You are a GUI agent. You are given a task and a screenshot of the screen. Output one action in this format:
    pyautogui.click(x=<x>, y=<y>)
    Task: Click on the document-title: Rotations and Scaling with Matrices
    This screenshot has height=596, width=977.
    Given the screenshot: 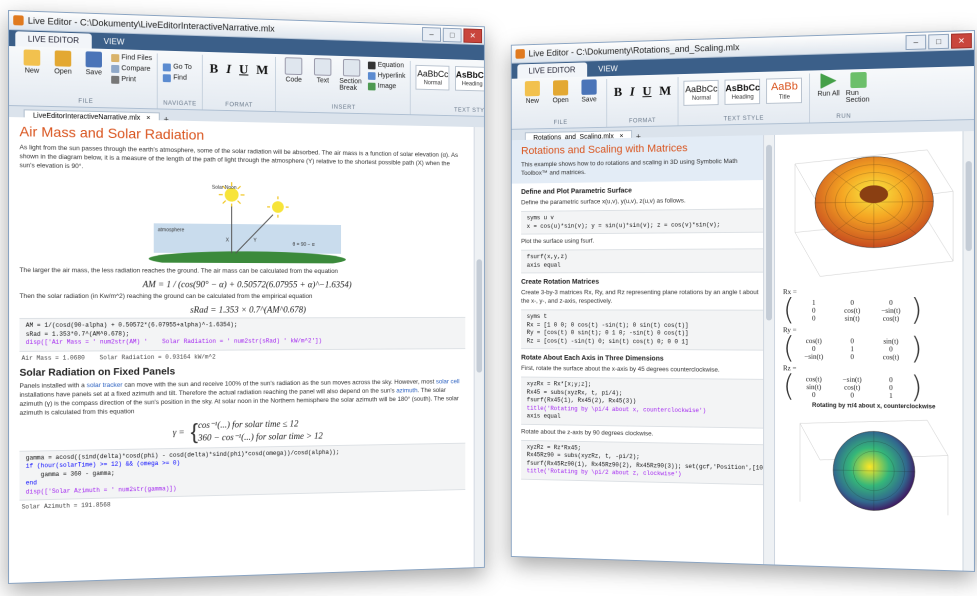 What is the action you would take?
    pyautogui.click(x=604, y=150)
    